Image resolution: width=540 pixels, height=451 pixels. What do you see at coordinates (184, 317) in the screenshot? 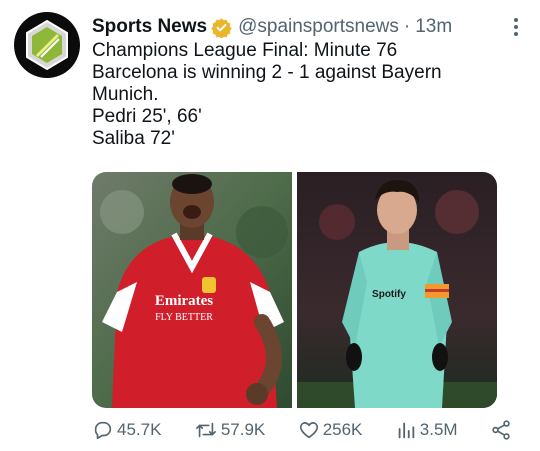
I see `shirt-sponsor-subtext: FLY BETTER` at bounding box center [184, 317].